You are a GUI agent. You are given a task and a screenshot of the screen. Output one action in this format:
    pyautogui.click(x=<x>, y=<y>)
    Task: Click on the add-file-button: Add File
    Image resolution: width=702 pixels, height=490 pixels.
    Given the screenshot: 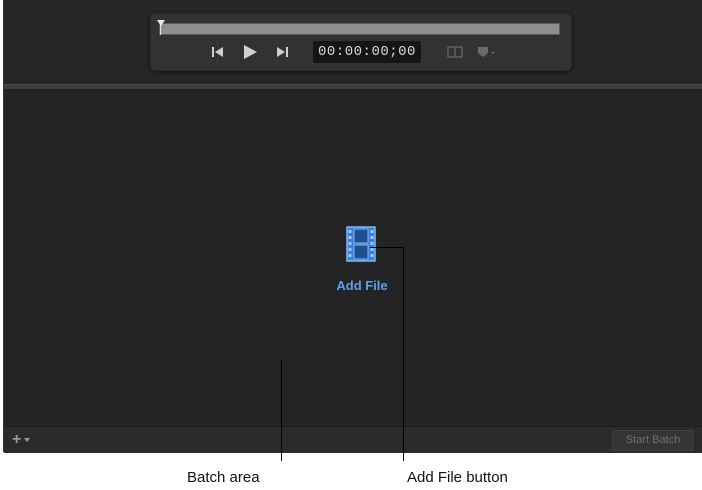 What is the action you would take?
    pyautogui.click(x=362, y=261)
    